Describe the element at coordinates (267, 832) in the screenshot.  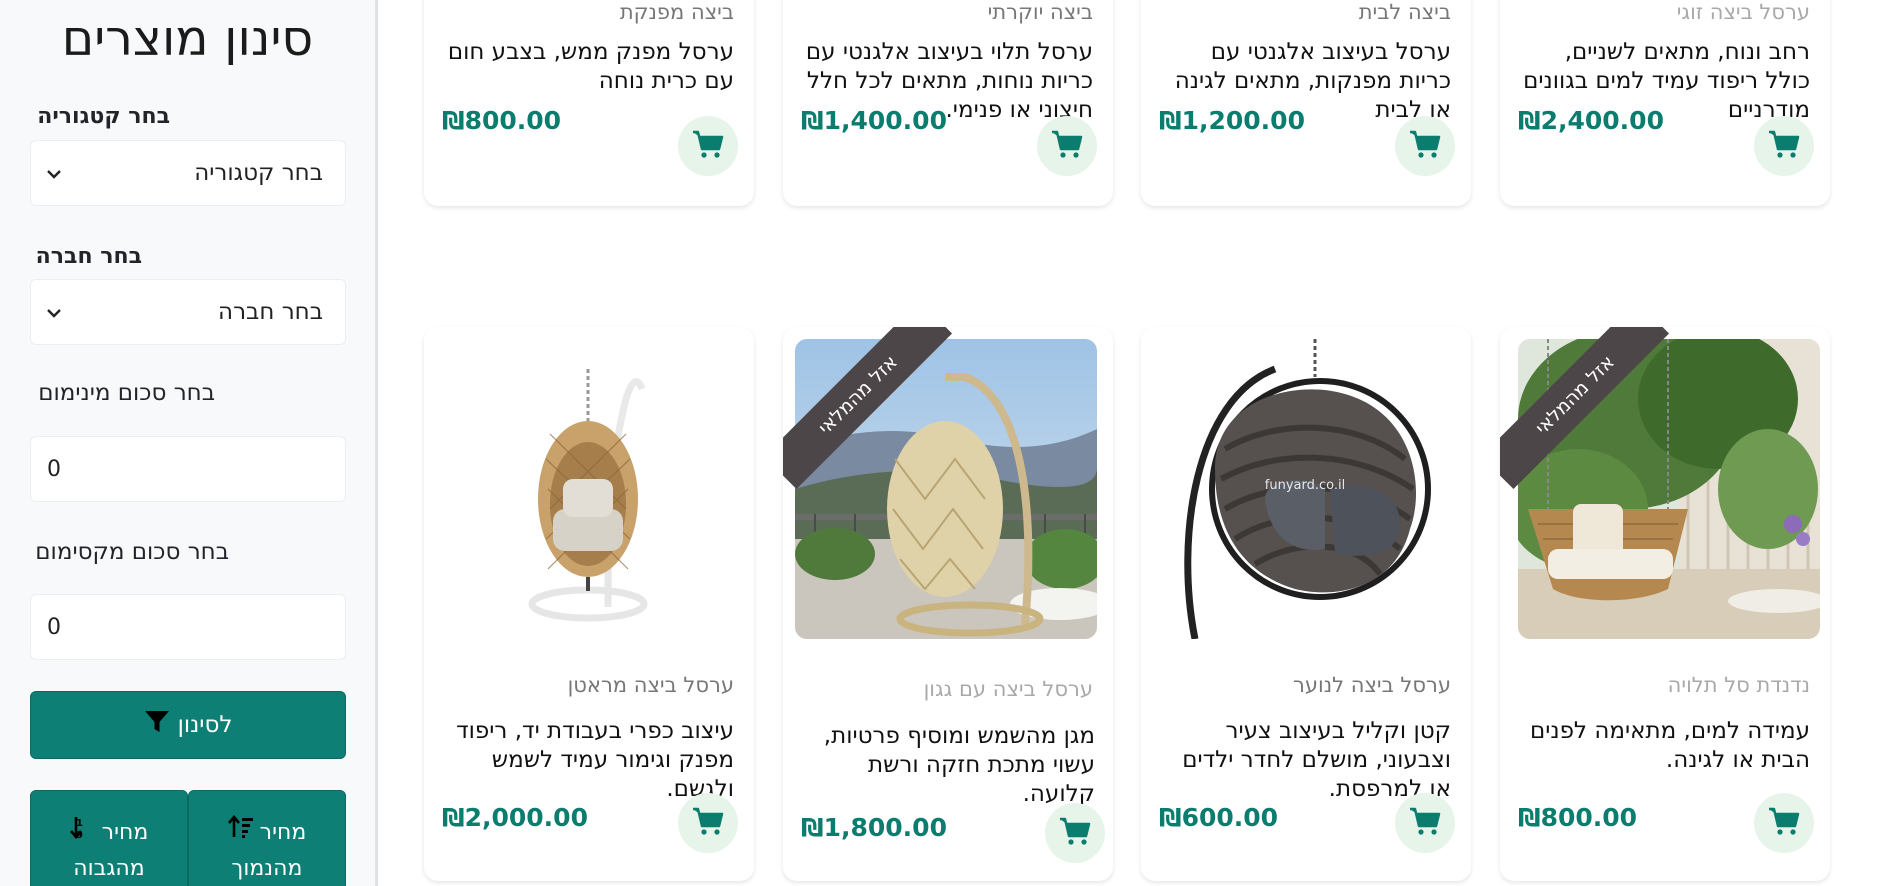
I see `sort-asc-line1: מחיר` at that location.